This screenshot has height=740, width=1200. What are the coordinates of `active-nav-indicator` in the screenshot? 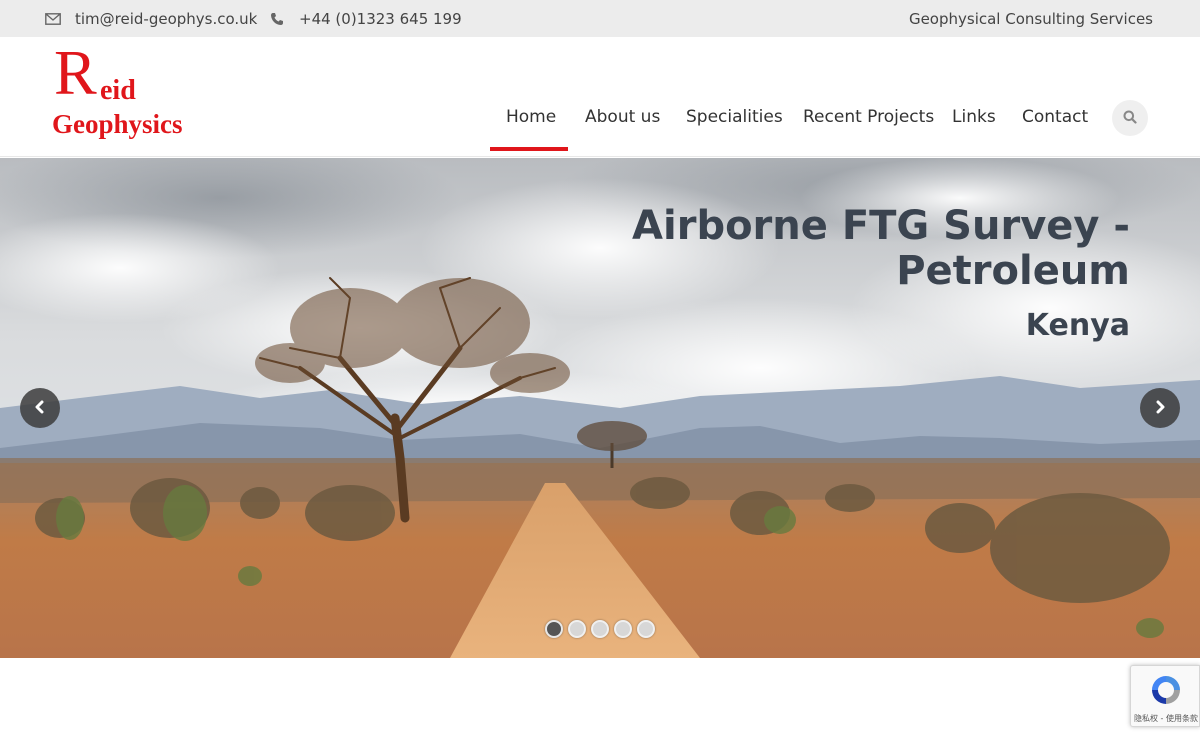 It's located at (529, 149).